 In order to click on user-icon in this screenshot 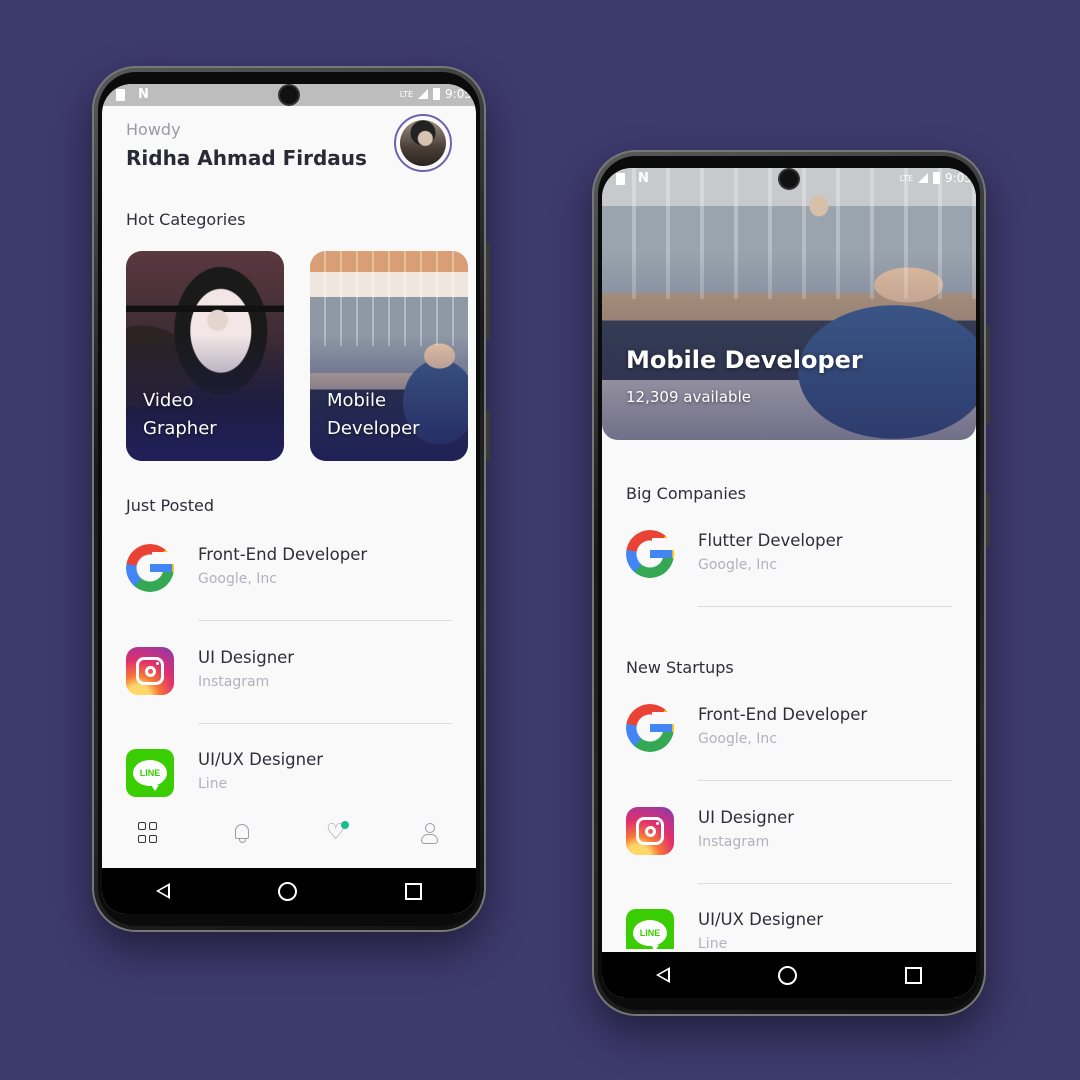, I will do `click(429, 833)`.